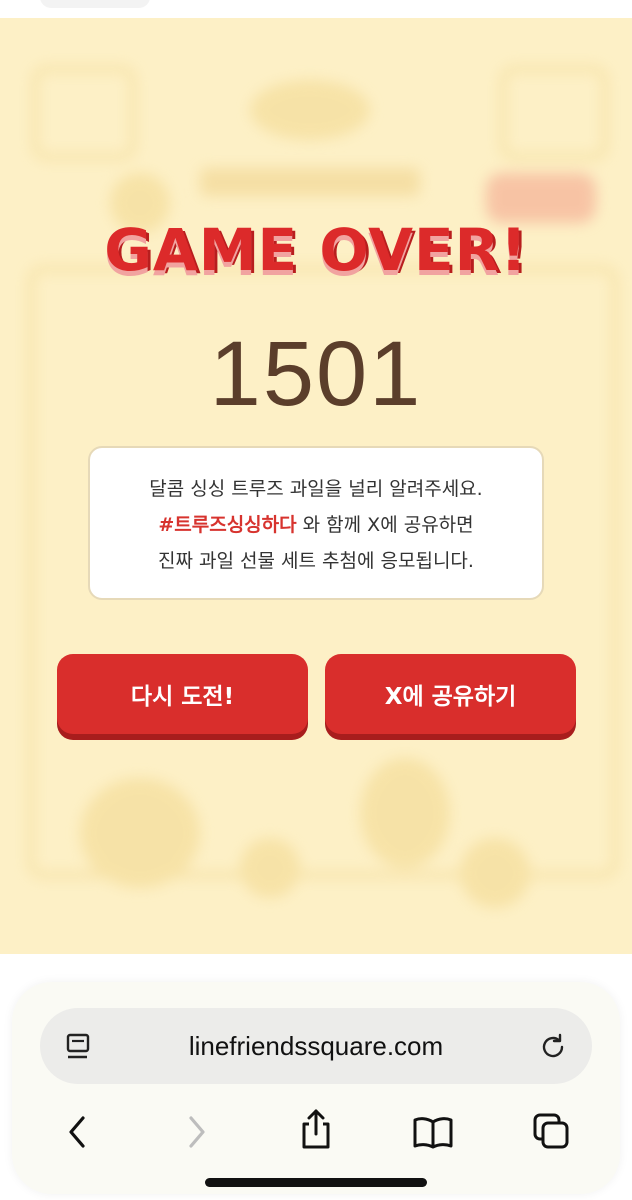 The height and width of the screenshot is (1200, 632). I want to click on message-line-2: #트루즈싱싱하다 와 함께 X에 공유하면, so click(316, 525).